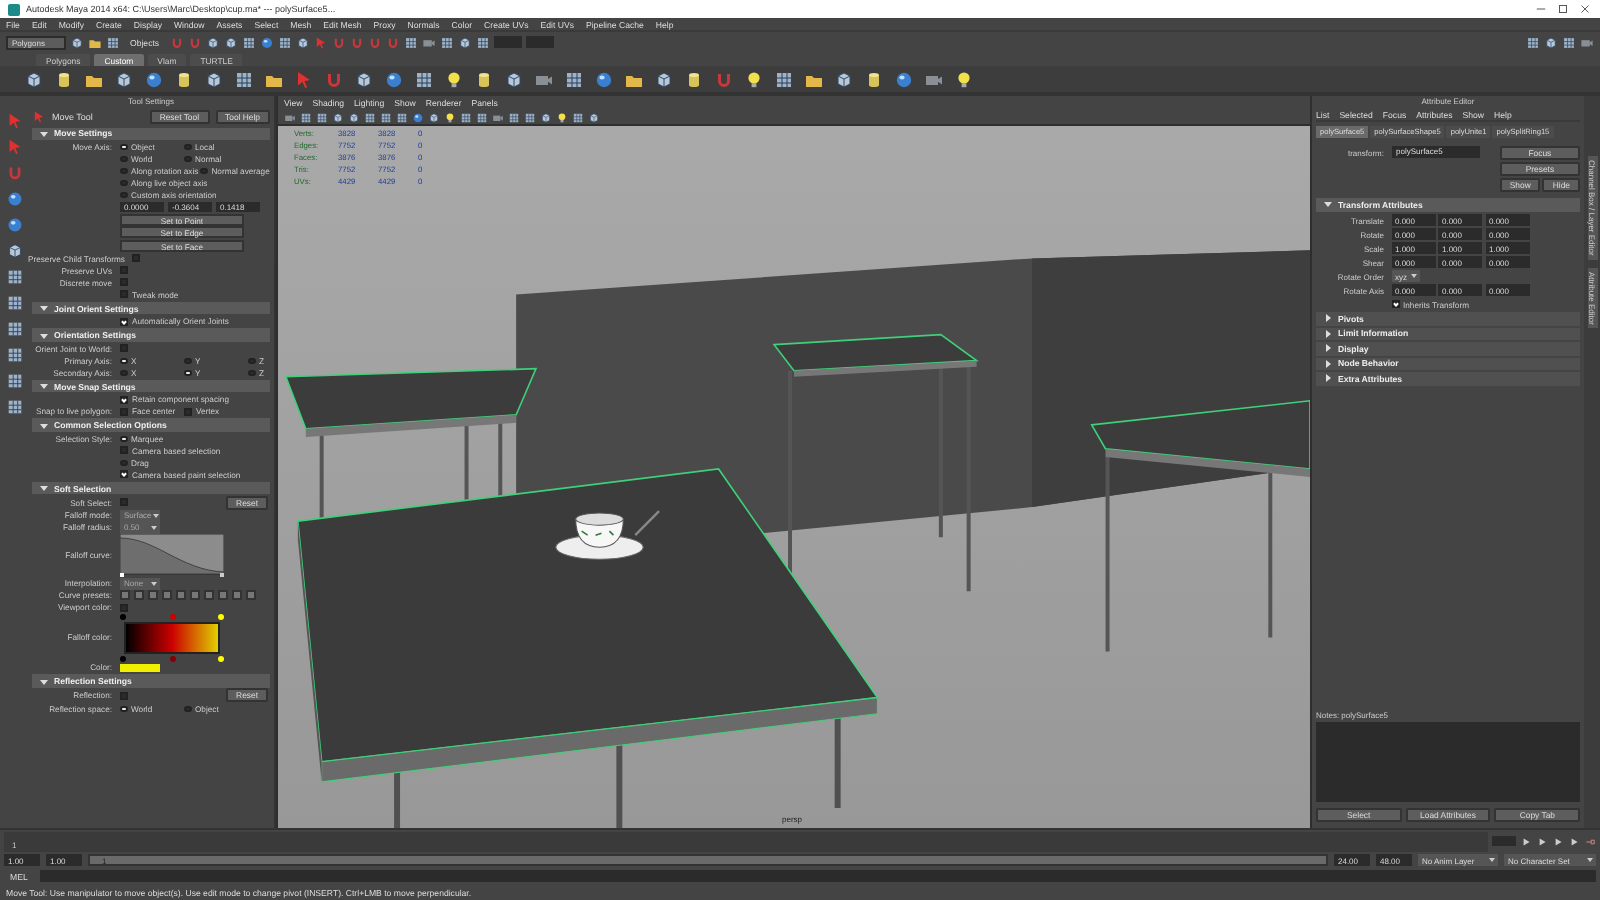  What do you see at coordinates (1504, 841) in the screenshot?
I see `current-frame-field` at bounding box center [1504, 841].